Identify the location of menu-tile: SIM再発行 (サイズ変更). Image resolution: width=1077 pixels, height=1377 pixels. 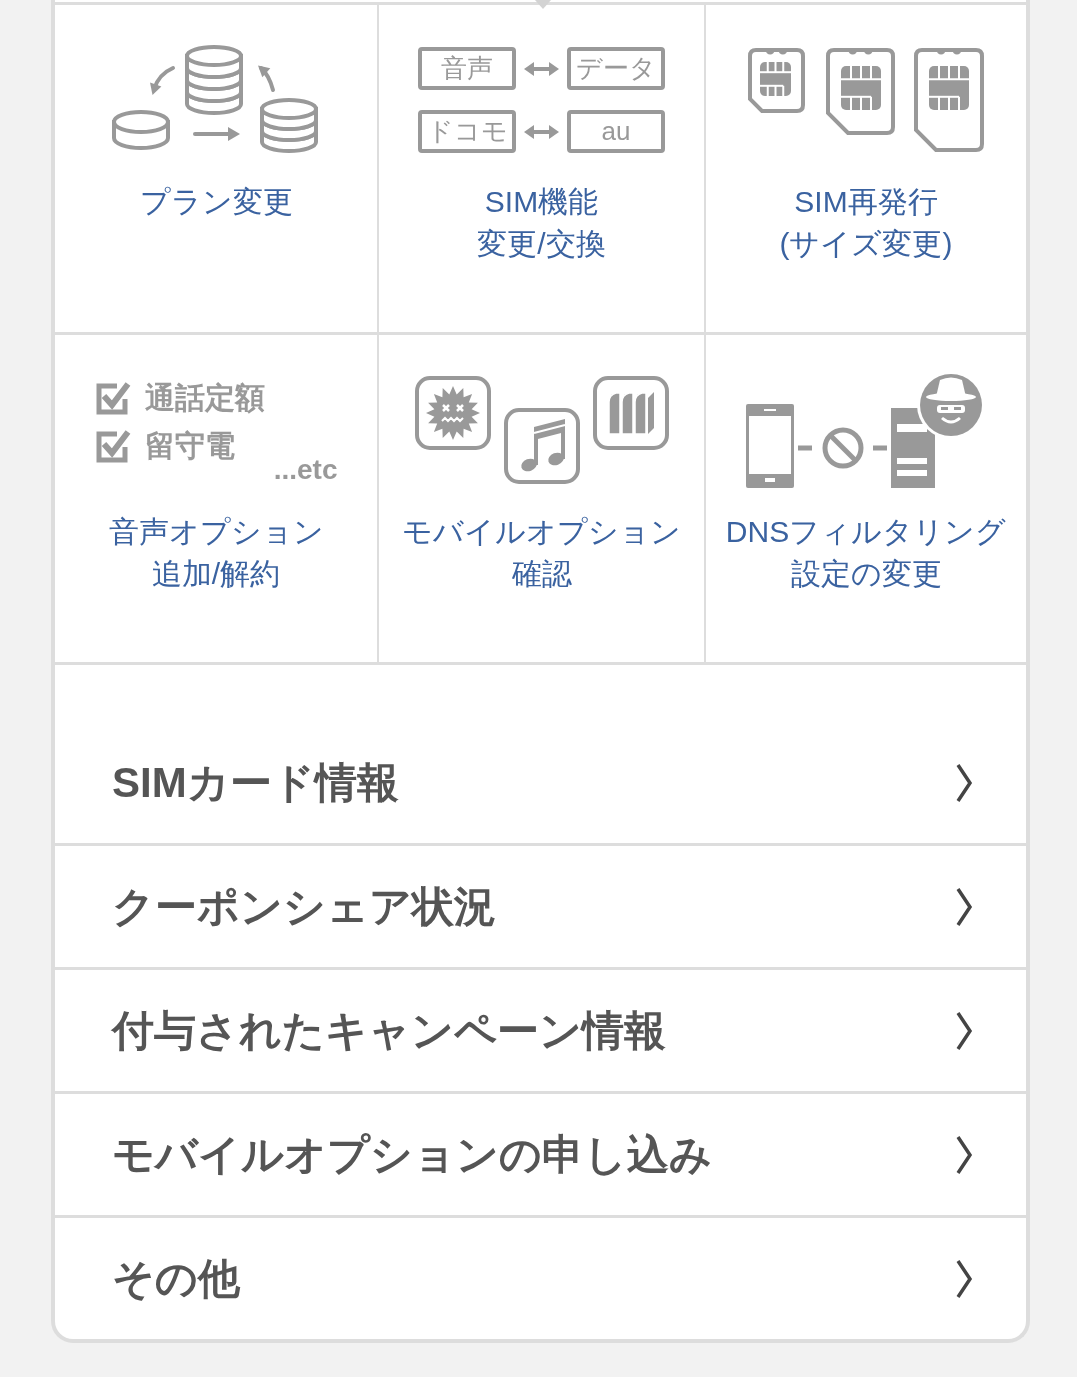
(866, 170).